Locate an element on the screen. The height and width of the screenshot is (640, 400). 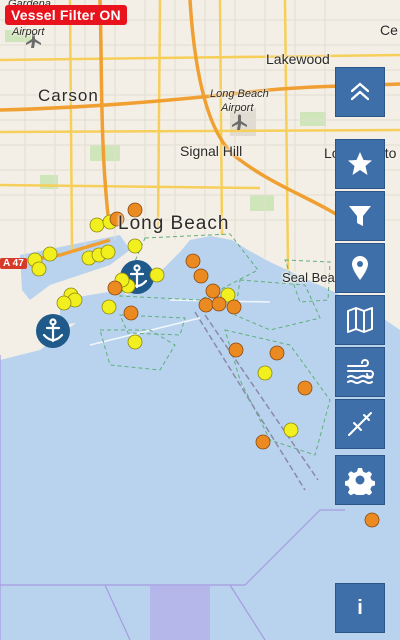
settings-button is located at coordinates (360, 480).